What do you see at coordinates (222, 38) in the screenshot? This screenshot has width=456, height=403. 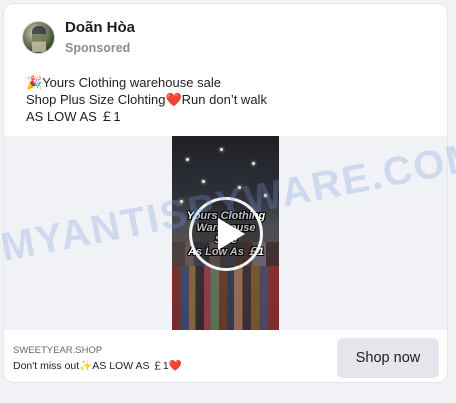 I see `post-header: Doãn Hòa Sponsored` at bounding box center [222, 38].